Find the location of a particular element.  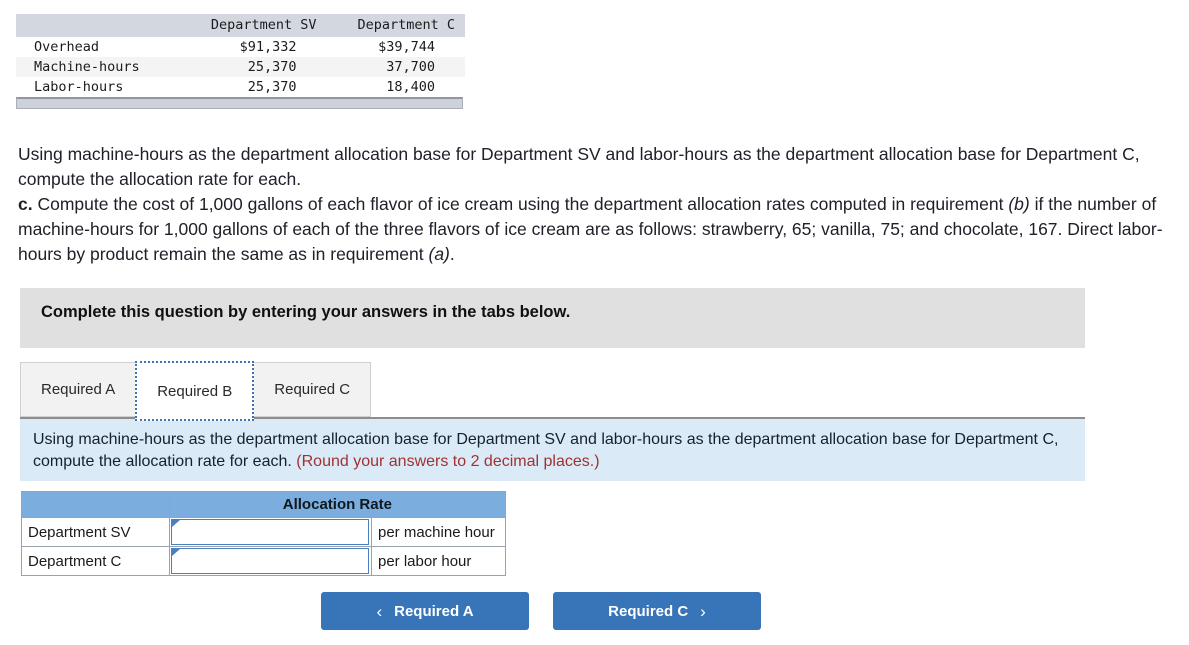

cell-labor-hours-c: 18,400 is located at coordinates (410, 87).